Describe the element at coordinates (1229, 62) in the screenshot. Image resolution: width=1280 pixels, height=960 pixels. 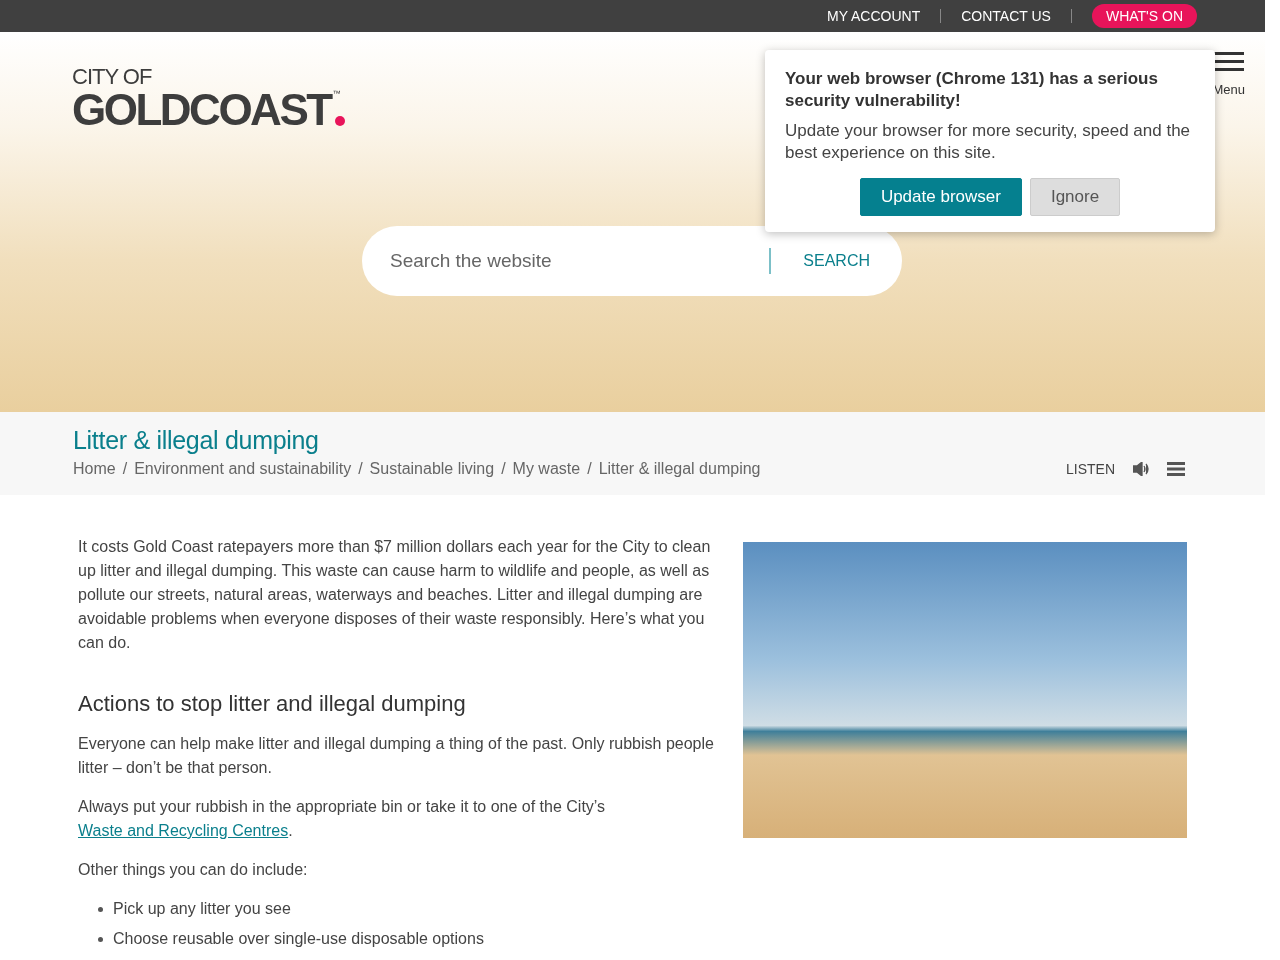
I see `menu-icon` at that location.